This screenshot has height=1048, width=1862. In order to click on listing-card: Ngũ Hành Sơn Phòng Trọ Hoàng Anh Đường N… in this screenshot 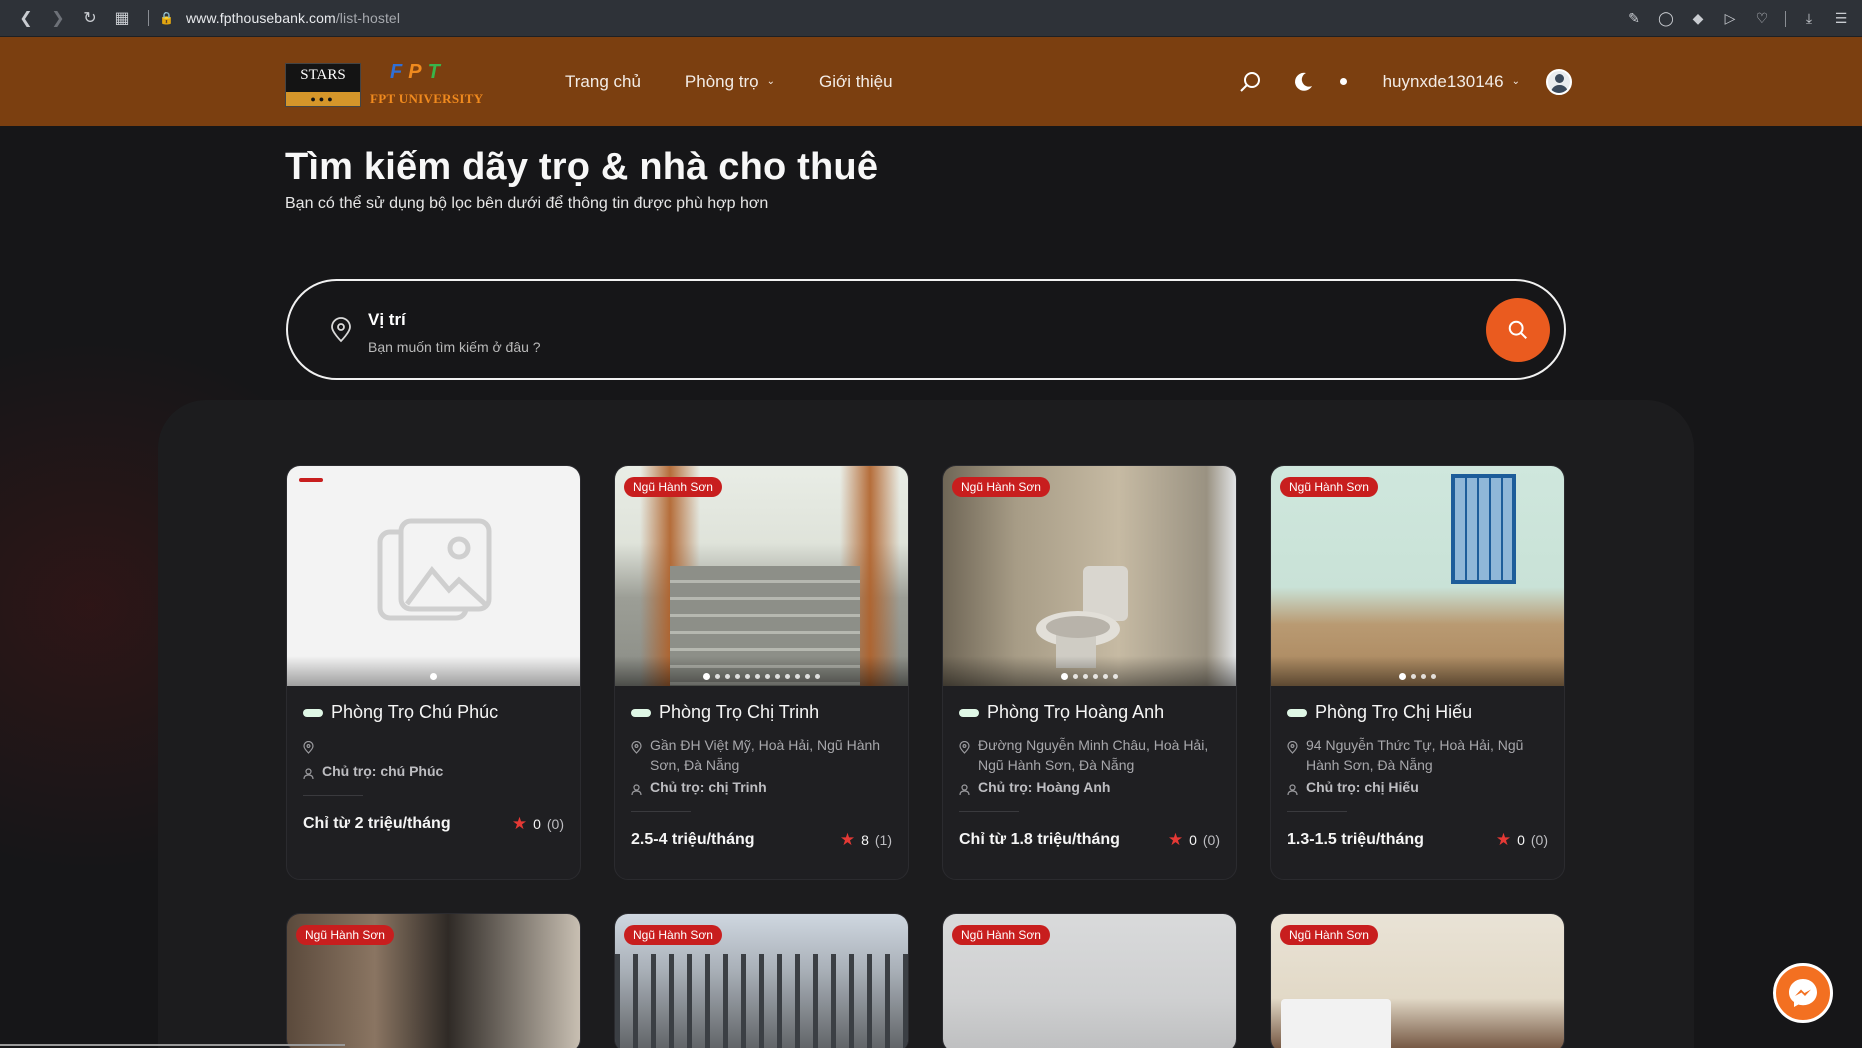, I will do `click(1089, 672)`.